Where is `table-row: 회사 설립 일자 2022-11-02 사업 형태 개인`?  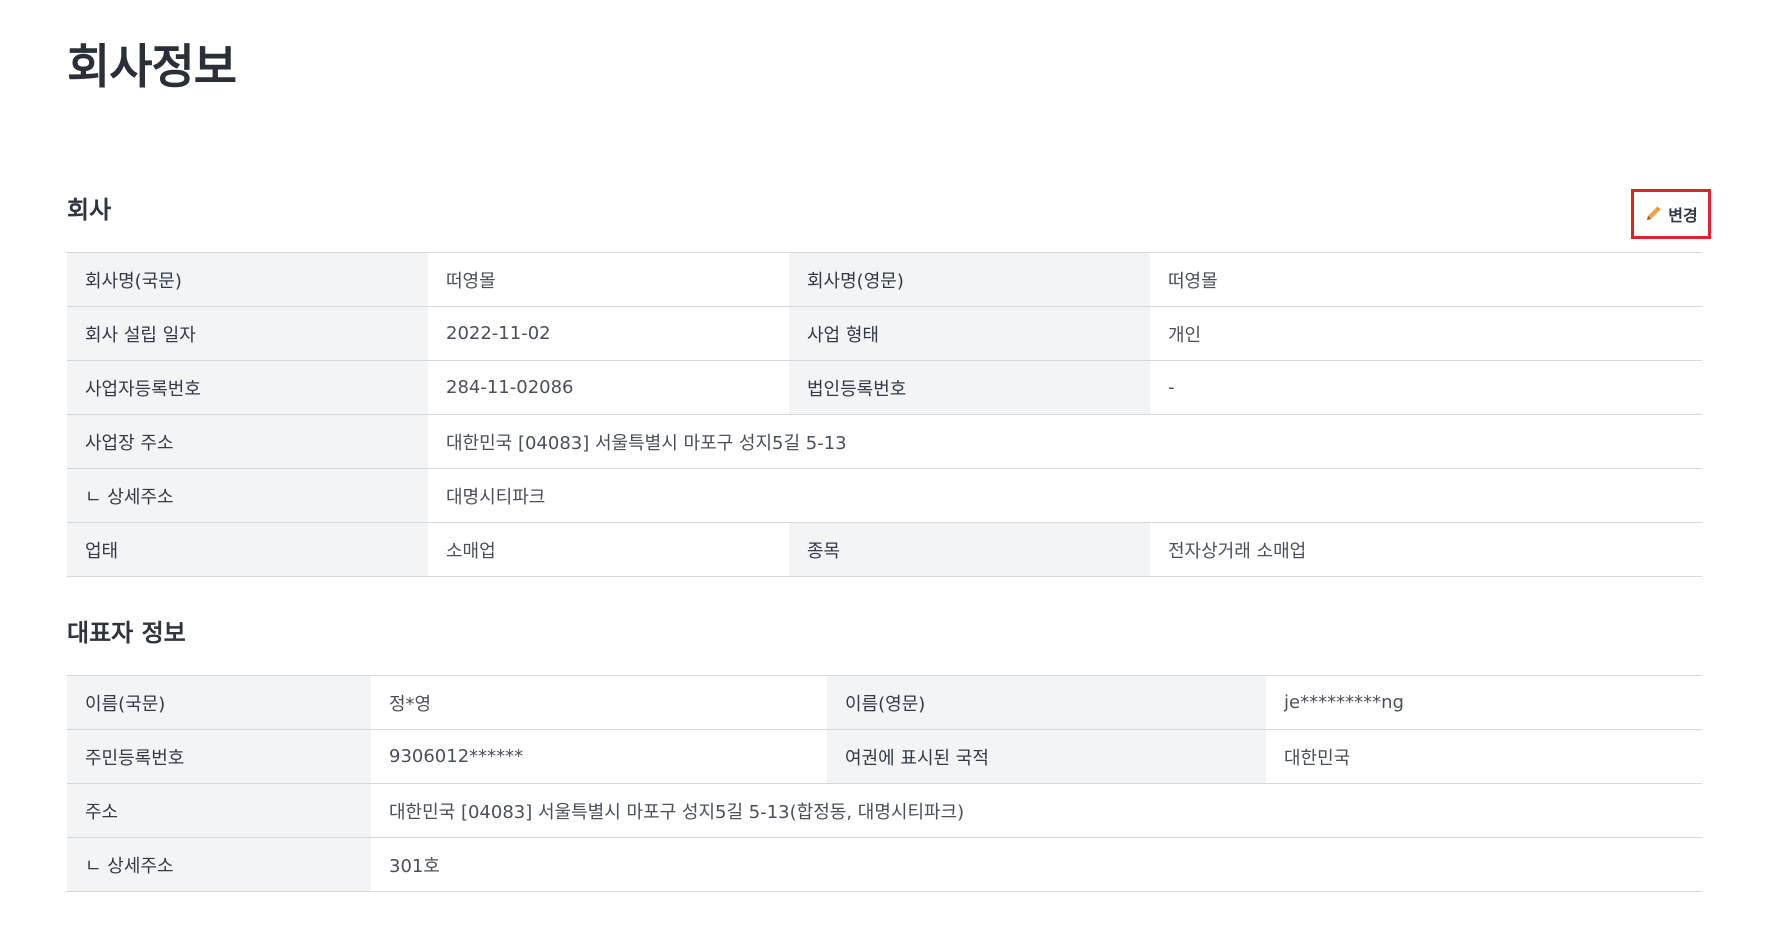
table-row: 회사 설립 일자 2022-11-02 사업 형태 개인 is located at coordinates (884, 333).